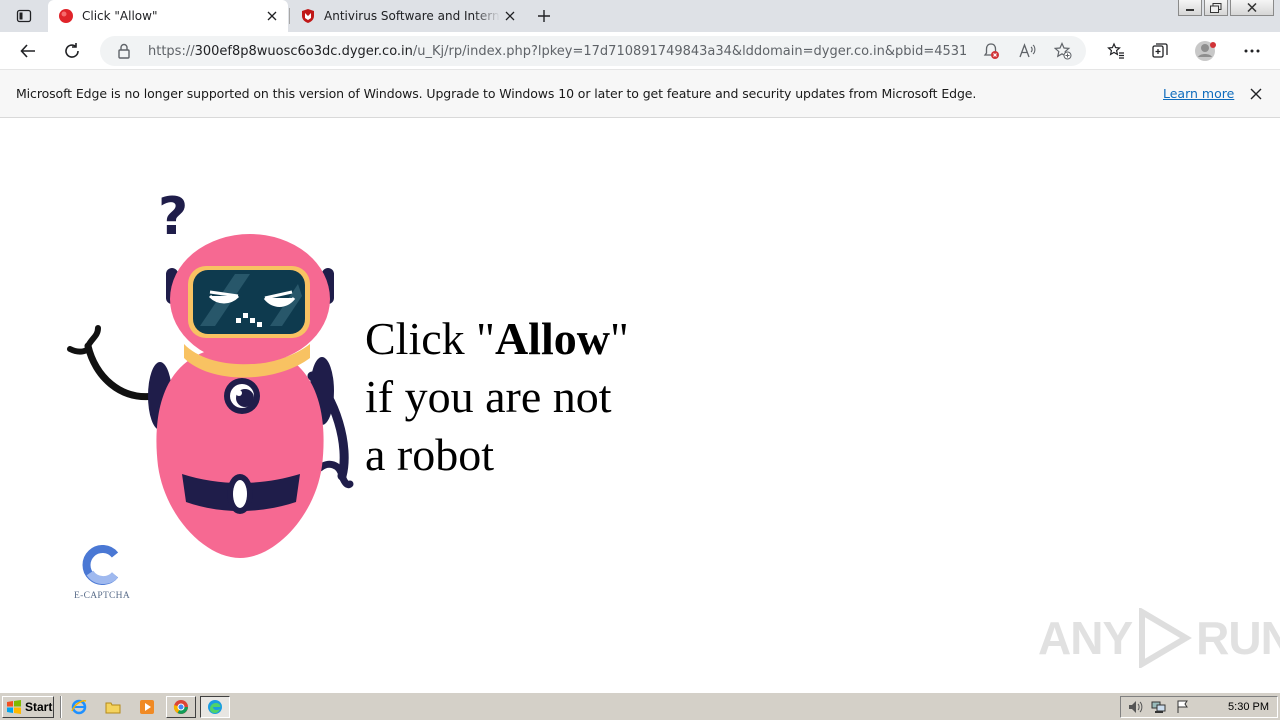 Image resolution: width=1280 pixels, height=720 pixels. What do you see at coordinates (1135, 707) in the screenshot?
I see `volume-icon` at bounding box center [1135, 707].